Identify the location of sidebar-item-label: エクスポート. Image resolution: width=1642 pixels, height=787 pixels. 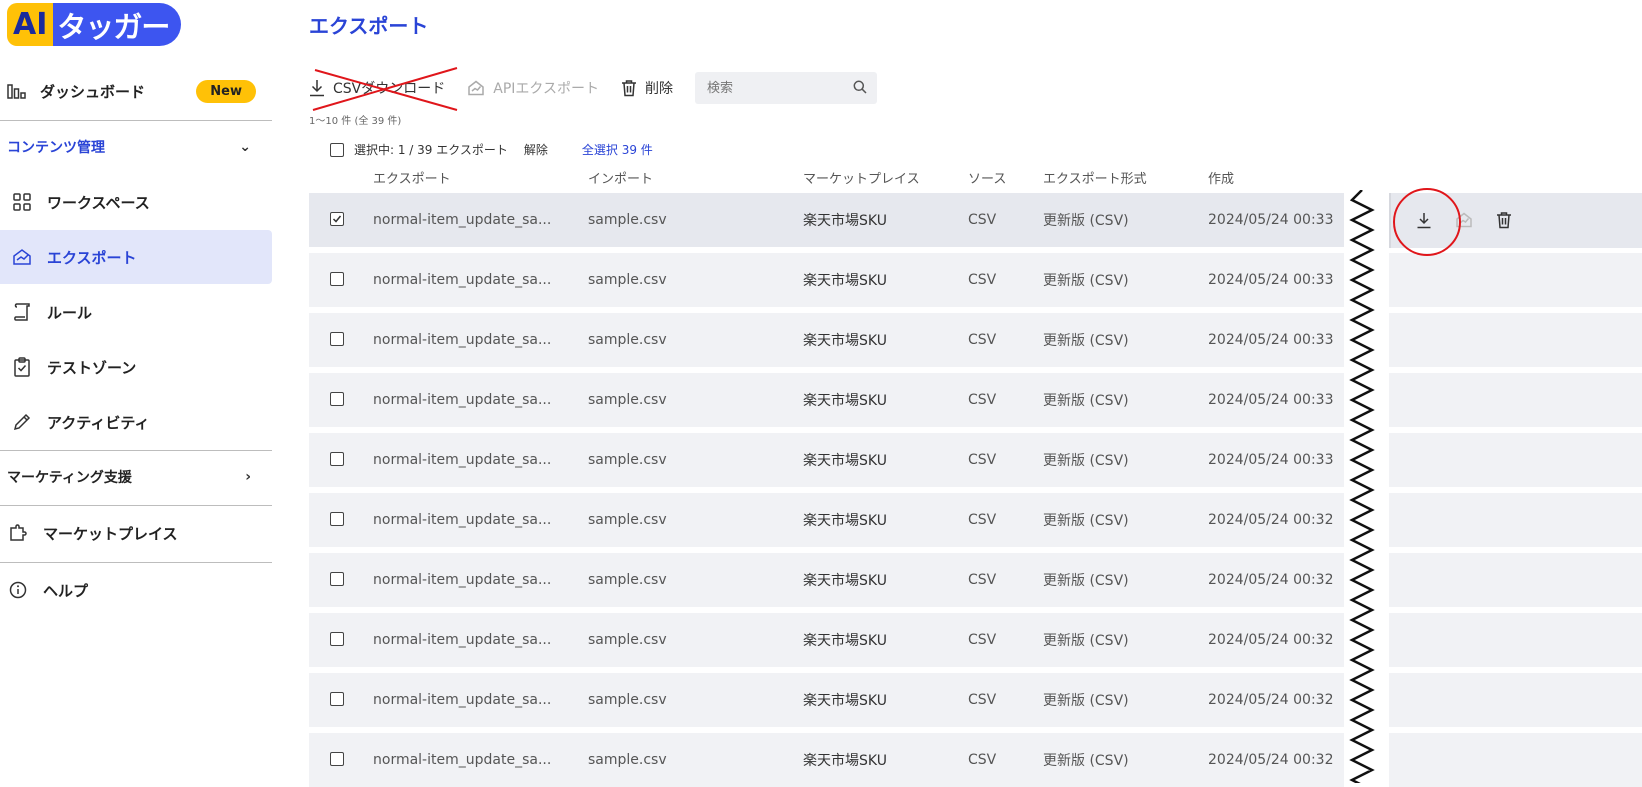
(92, 257).